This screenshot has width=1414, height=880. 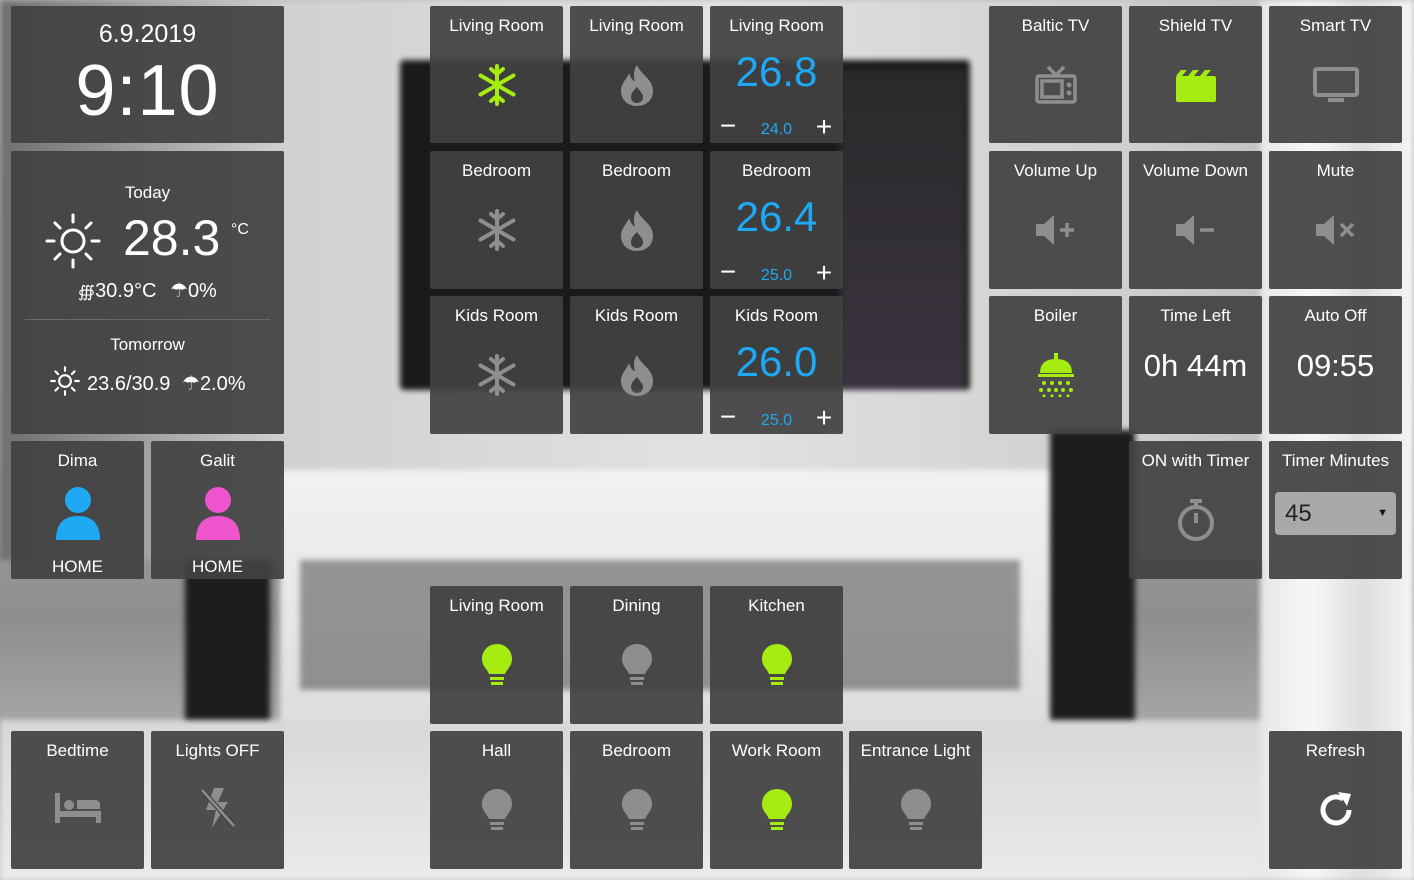 I want to click on light-kitchen: Kitchen, so click(x=776, y=655).